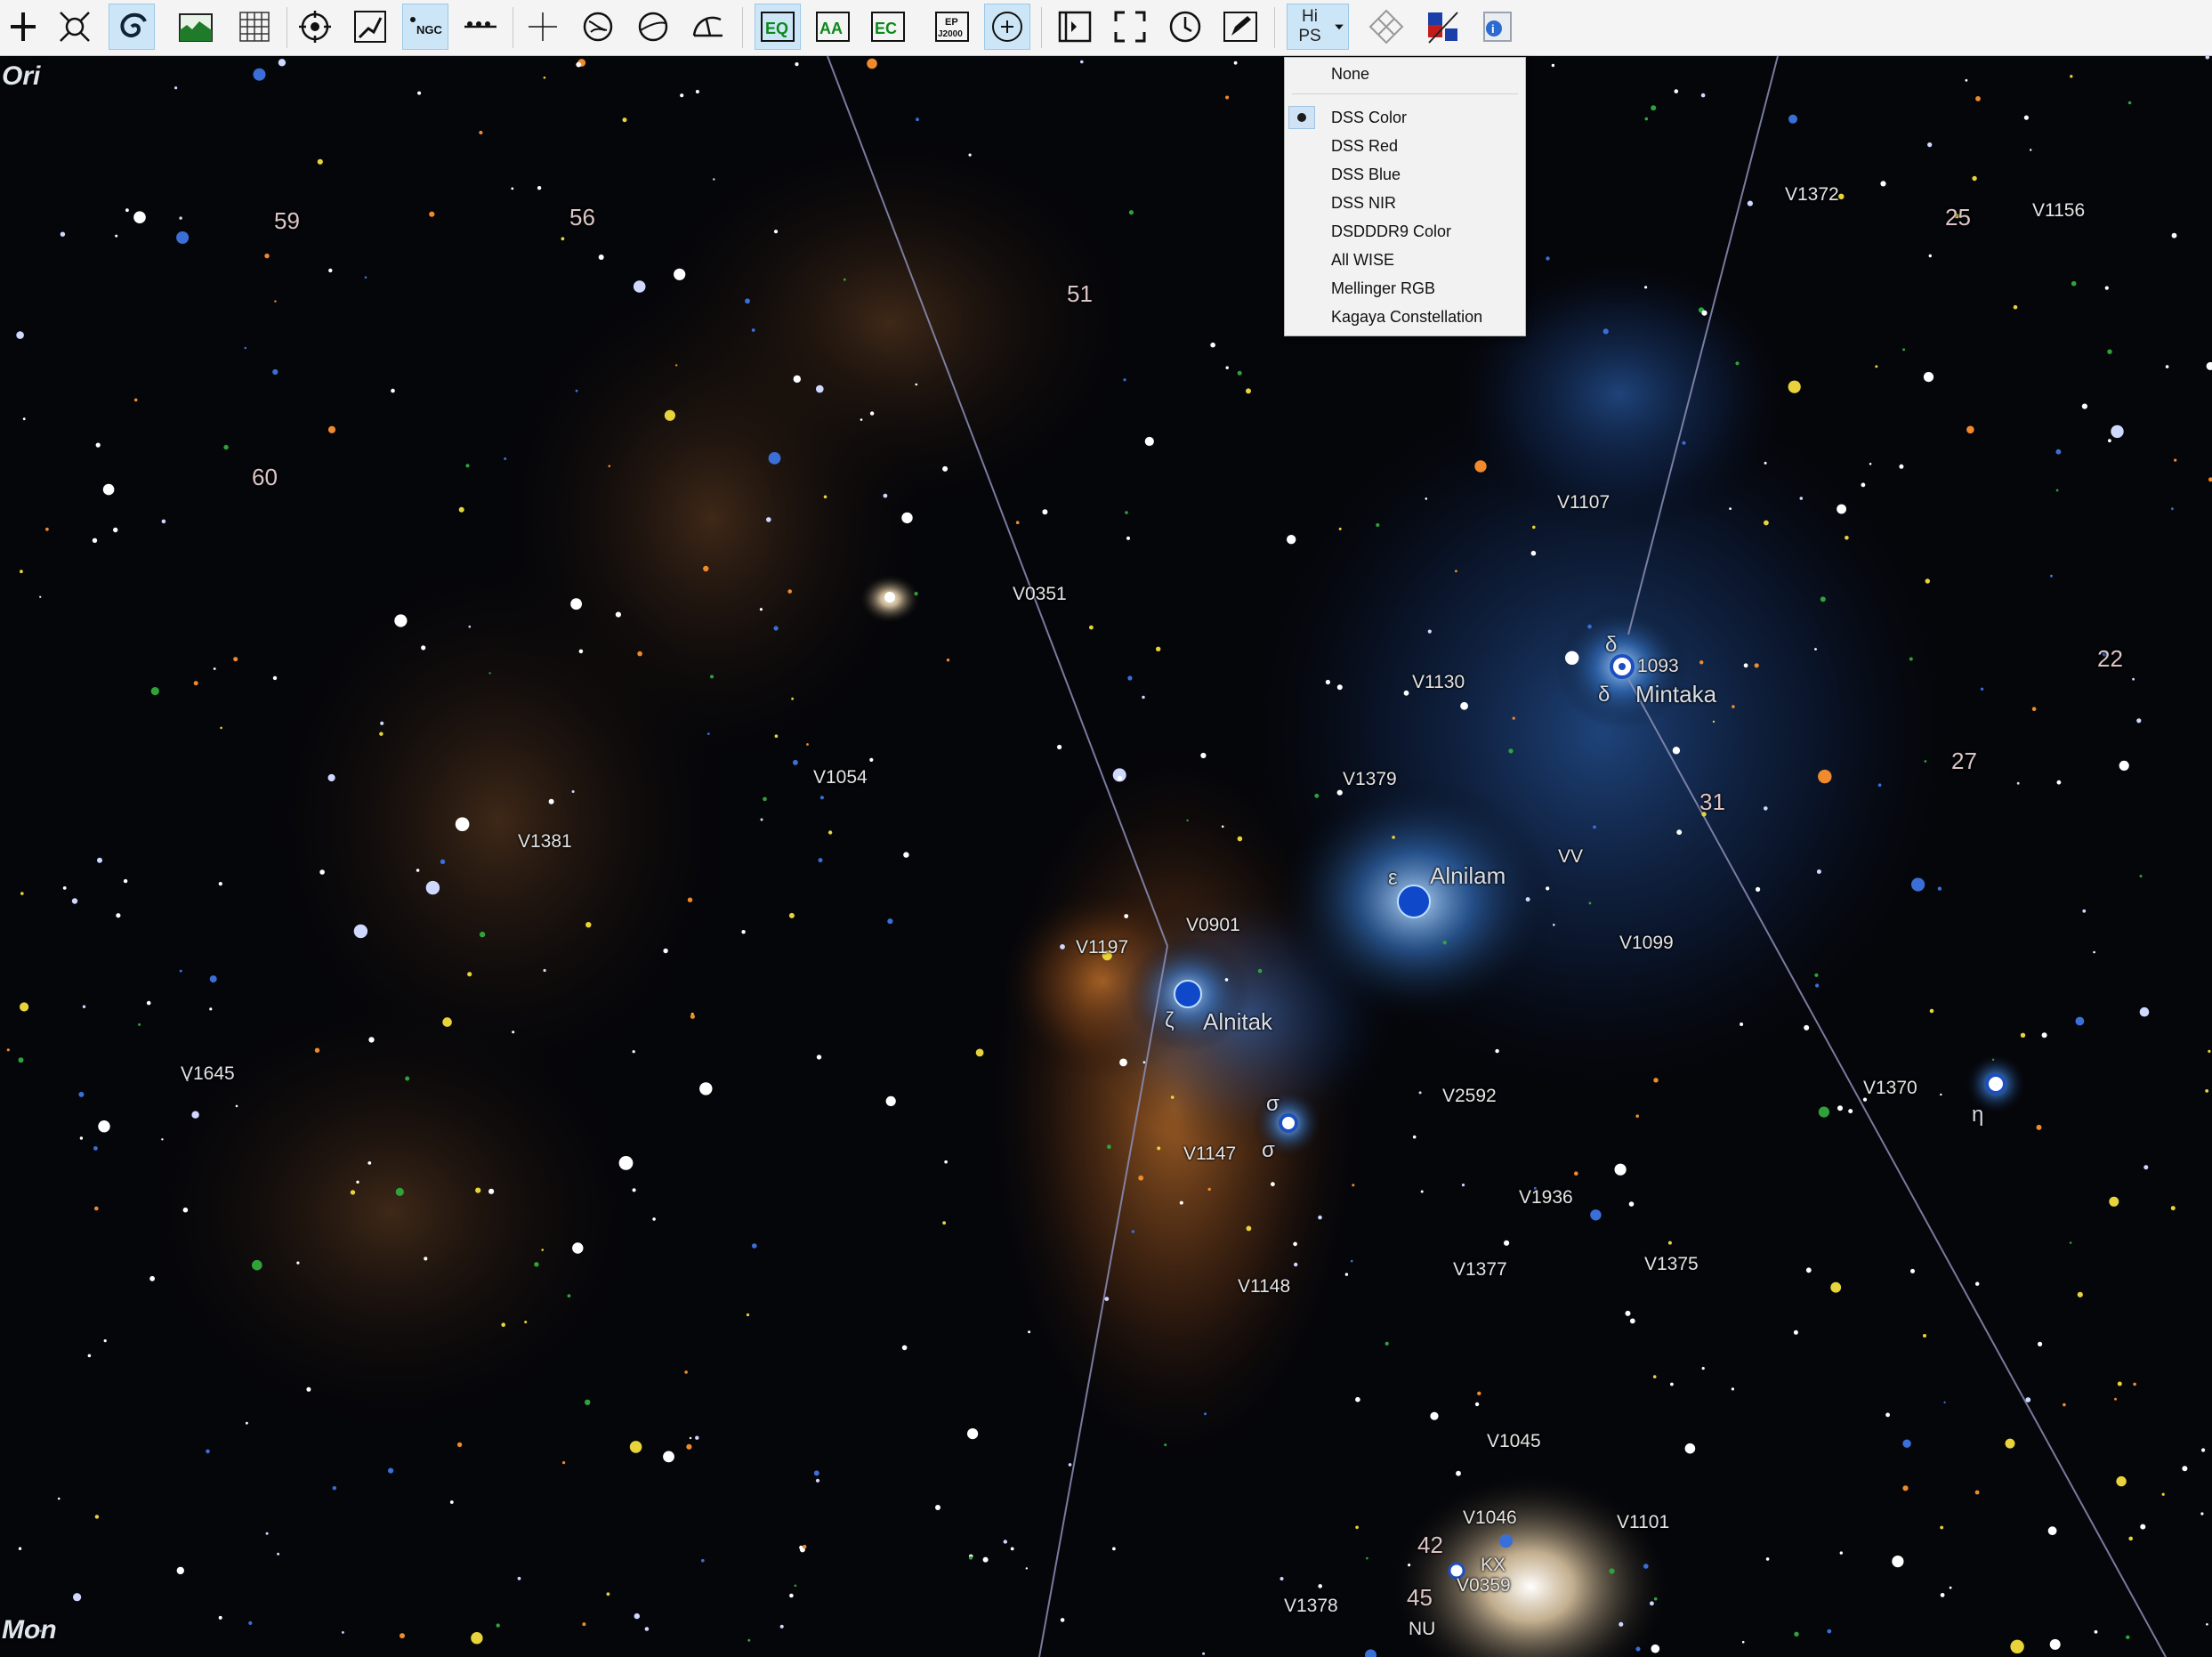 This screenshot has height=1657, width=2212. Describe the element at coordinates (833, 27) in the screenshot. I see `altaz-button: AA` at that location.